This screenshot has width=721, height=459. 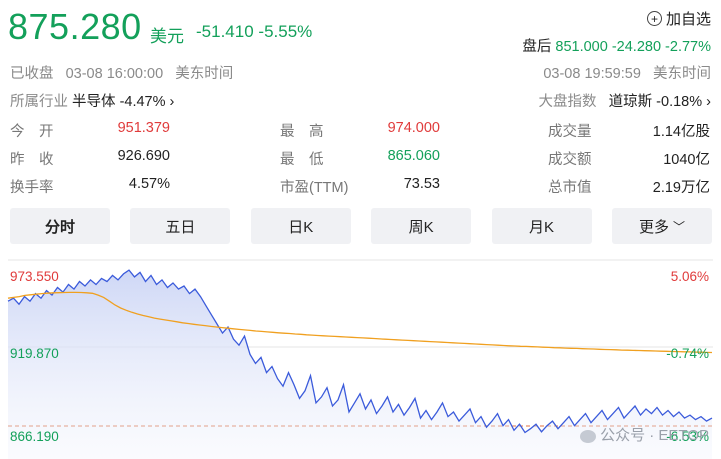 What do you see at coordinates (204, 74) in the screenshot?
I see `timezone: 美东时间` at bounding box center [204, 74].